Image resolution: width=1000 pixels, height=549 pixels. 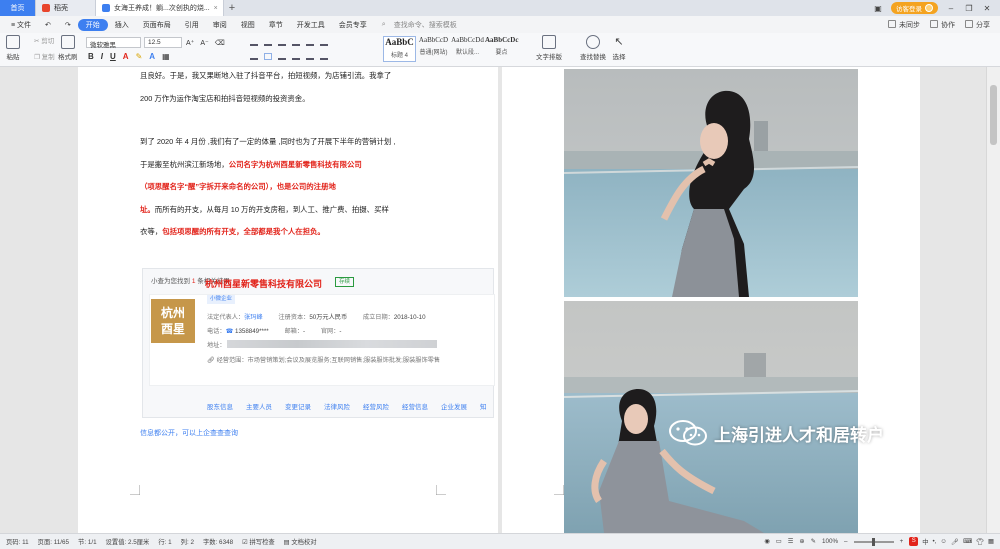 What do you see at coordinates (67, 42) in the screenshot?
I see `brush-icon` at bounding box center [67, 42].